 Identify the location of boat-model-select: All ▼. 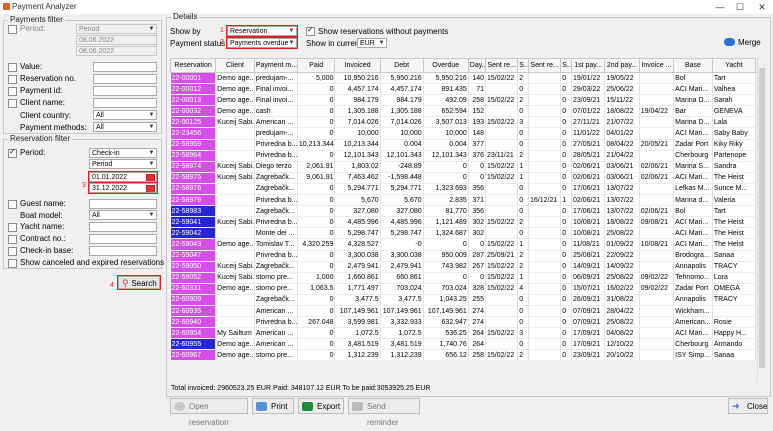
(123, 215).